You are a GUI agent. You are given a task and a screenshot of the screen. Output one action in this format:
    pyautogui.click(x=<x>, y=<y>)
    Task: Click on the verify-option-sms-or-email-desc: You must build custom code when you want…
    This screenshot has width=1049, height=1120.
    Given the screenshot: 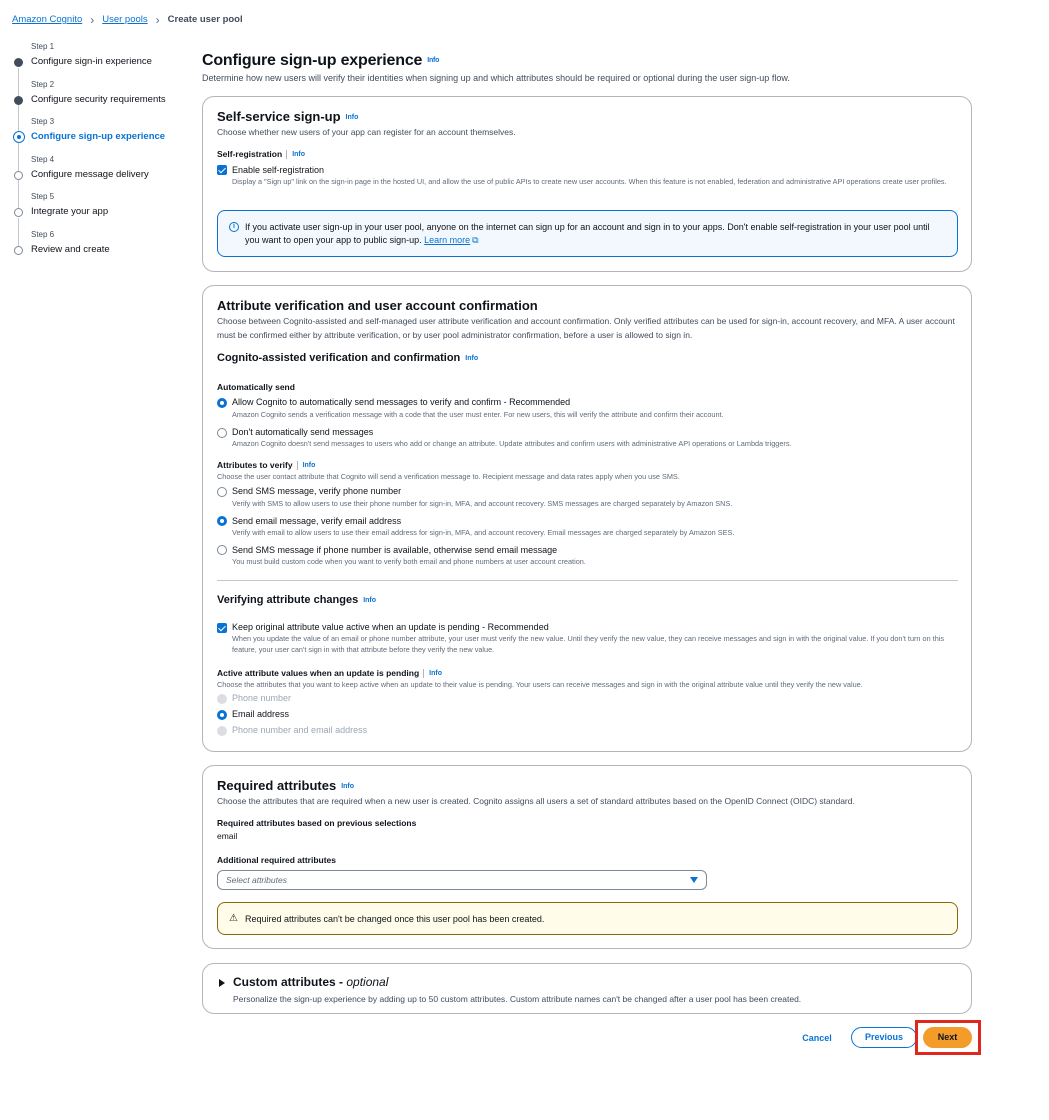 What is the action you would take?
    pyautogui.click(x=409, y=561)
    